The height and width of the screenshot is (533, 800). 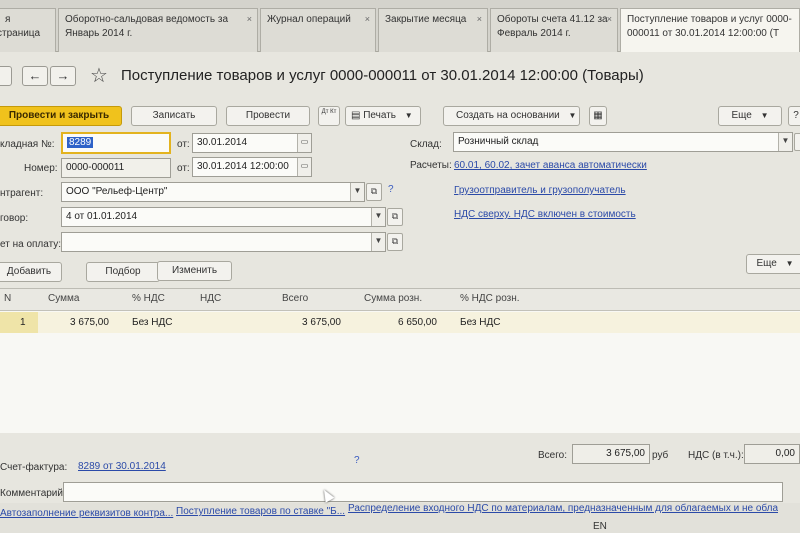 What do you see at coordinates (6, 76) in the screenshot?
I see `menu-button` at bounding box center [6, 76].